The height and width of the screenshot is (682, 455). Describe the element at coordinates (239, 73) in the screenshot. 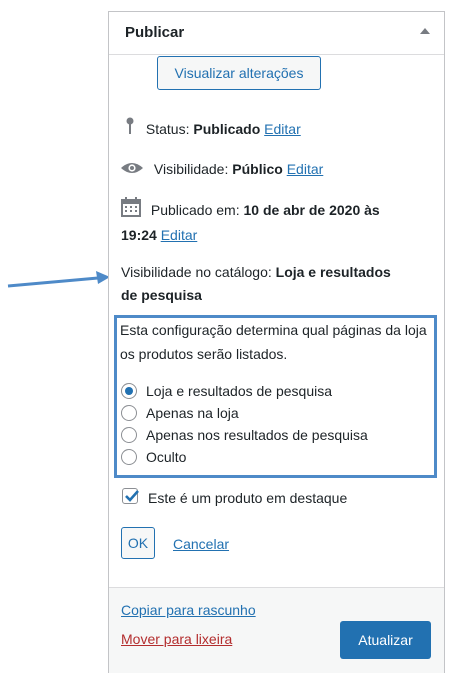

I see `preview-changes-button: Visualizar alterações` at that location.